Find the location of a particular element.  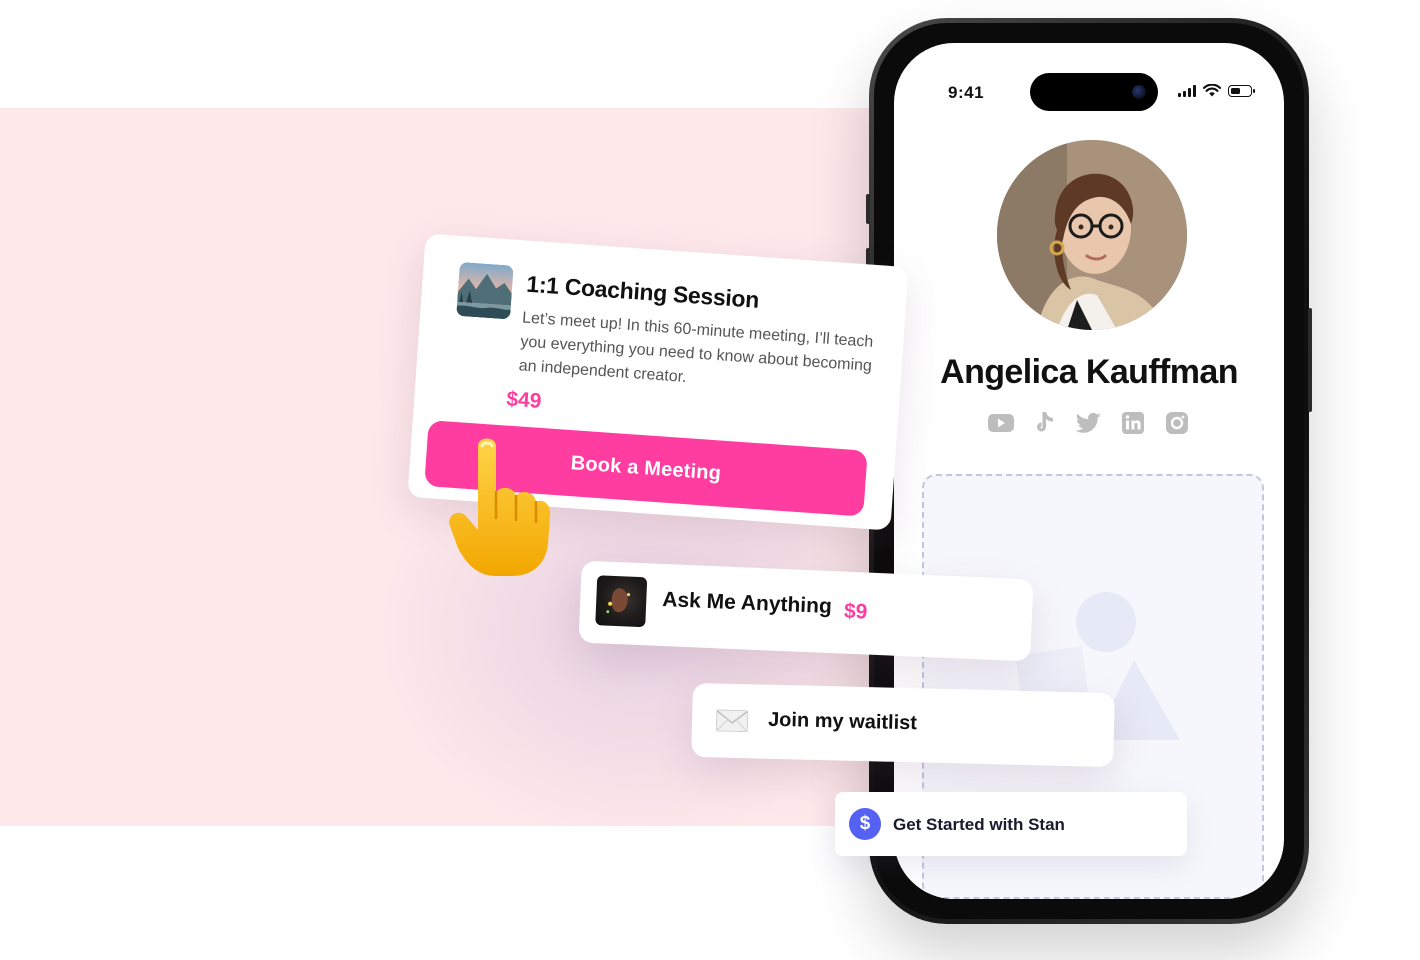

coaching-price: $49 is located at coordinates (524, 400).